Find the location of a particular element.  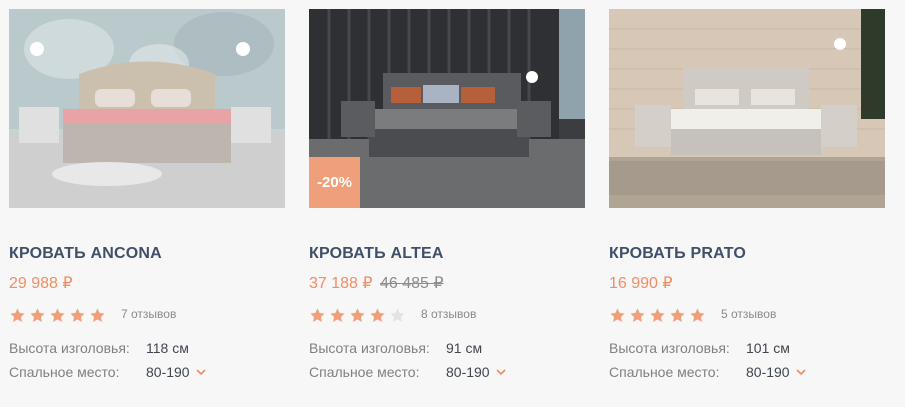

spec-headboard-value: 91 см is located at coordinates (464, 348).